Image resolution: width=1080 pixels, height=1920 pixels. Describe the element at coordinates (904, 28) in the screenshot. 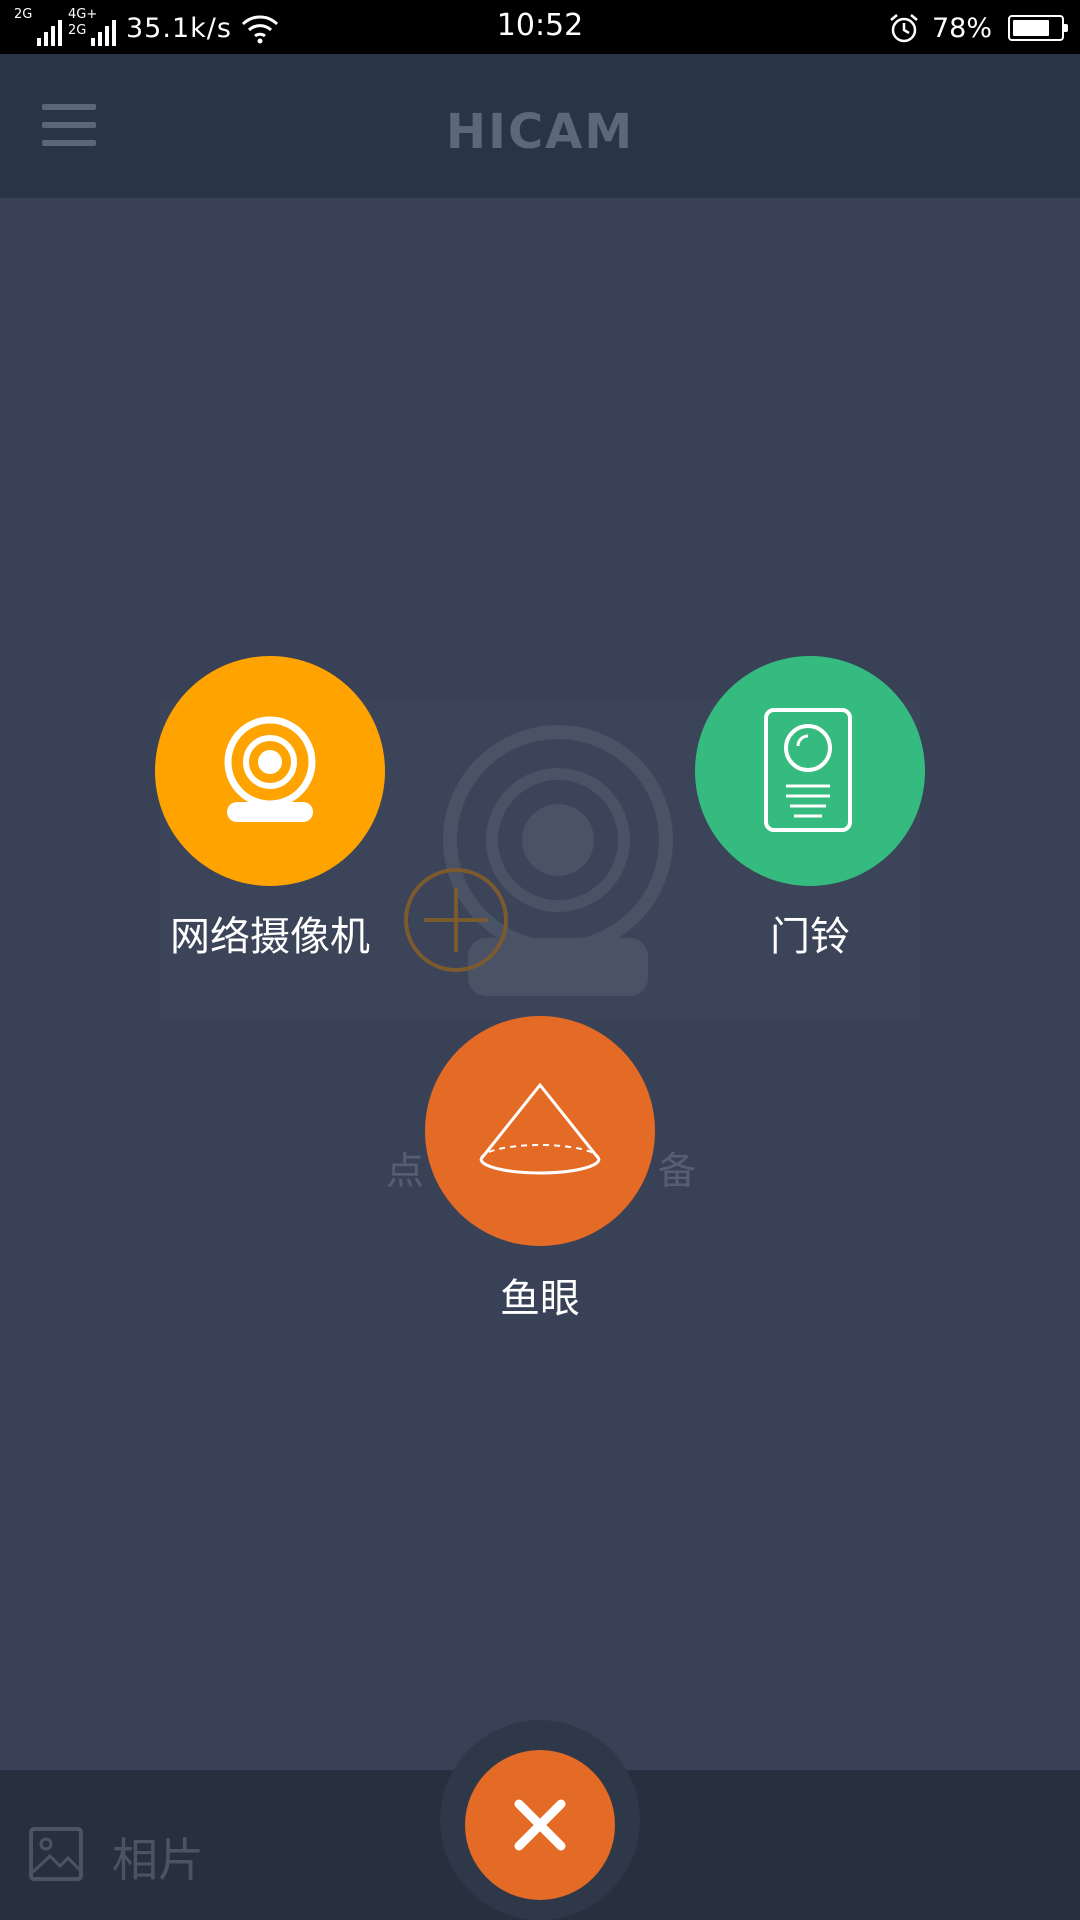

I see `alarm-icon` at that location.